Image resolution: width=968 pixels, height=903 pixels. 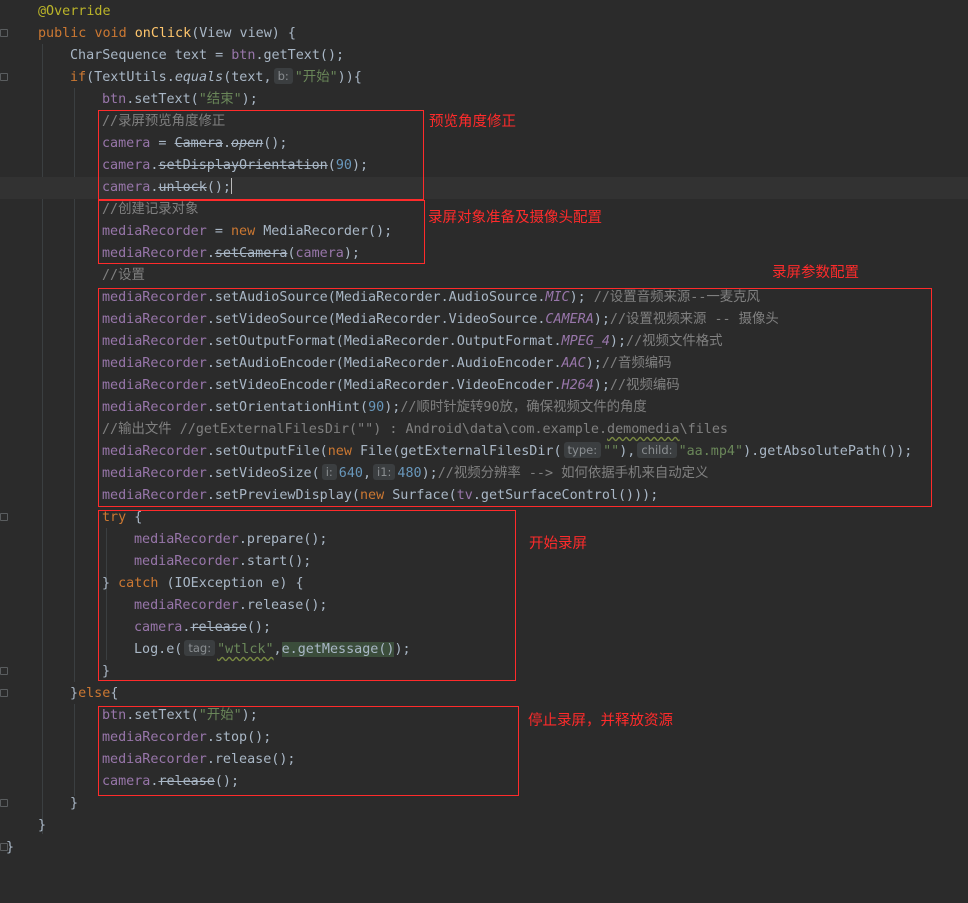 I want to click on code-line: if(TextUtils.equals(text, b: "开始")){, so click(x=484, y=78).